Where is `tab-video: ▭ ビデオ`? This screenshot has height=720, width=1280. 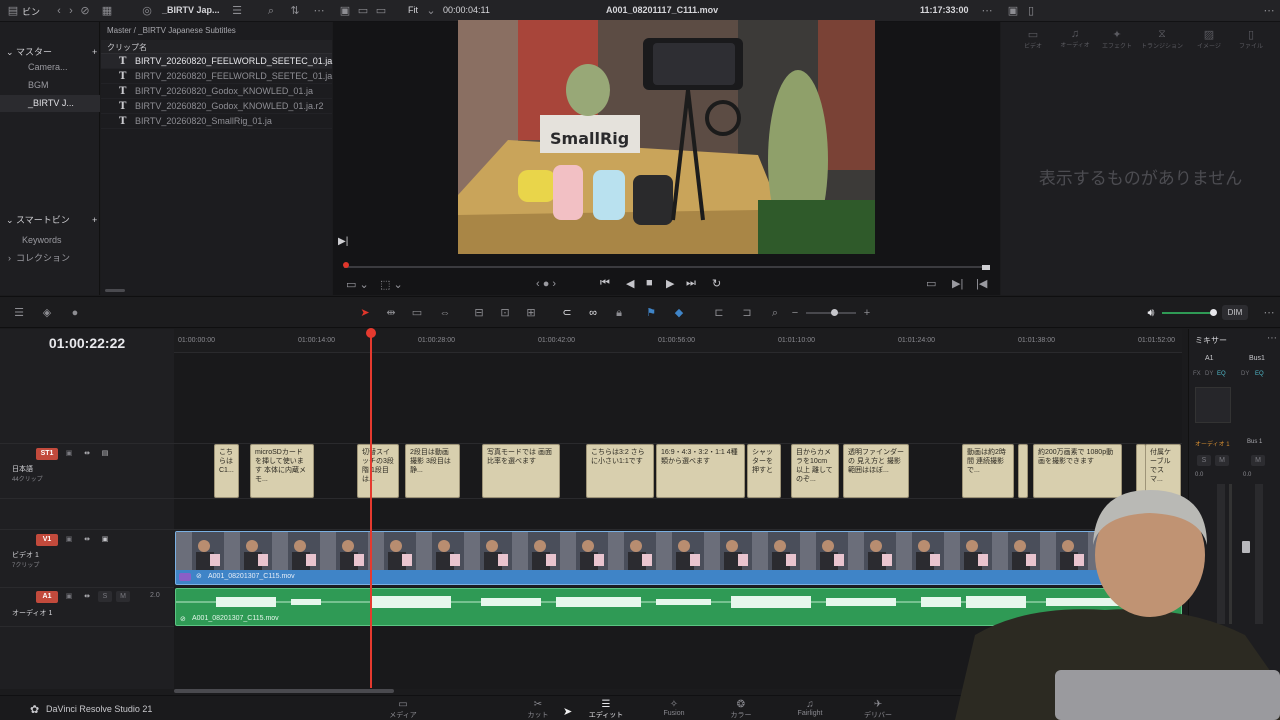
tab-video: ▭ ビデオ is located at coordinates (1033, 39).